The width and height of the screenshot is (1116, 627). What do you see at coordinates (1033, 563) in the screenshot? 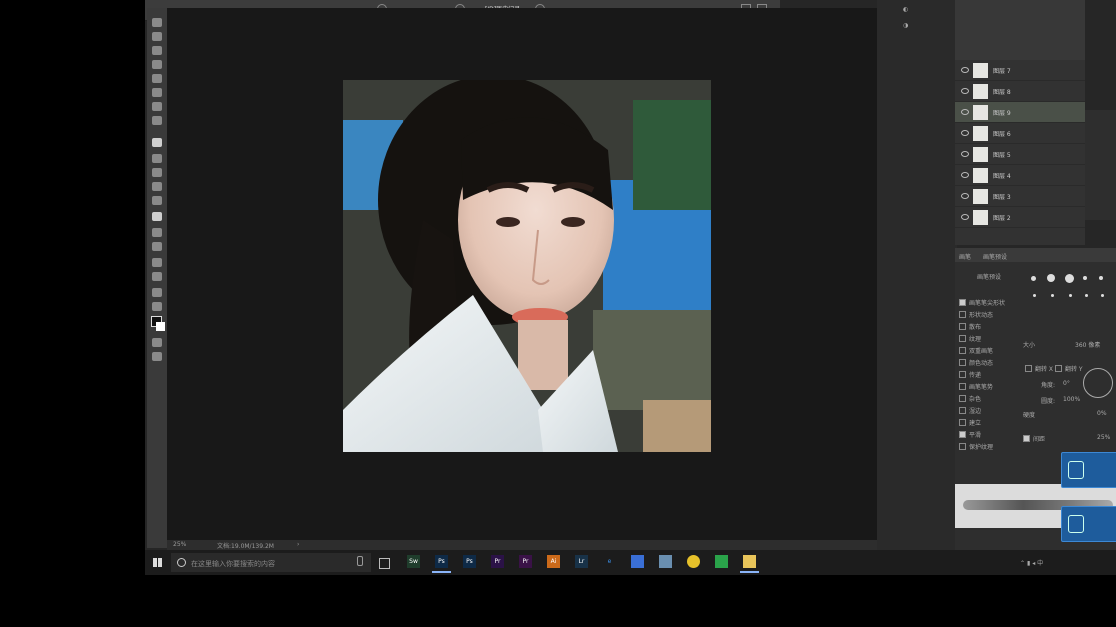
I see `volume-icon: ◂` at bounding box center [1033, 563].